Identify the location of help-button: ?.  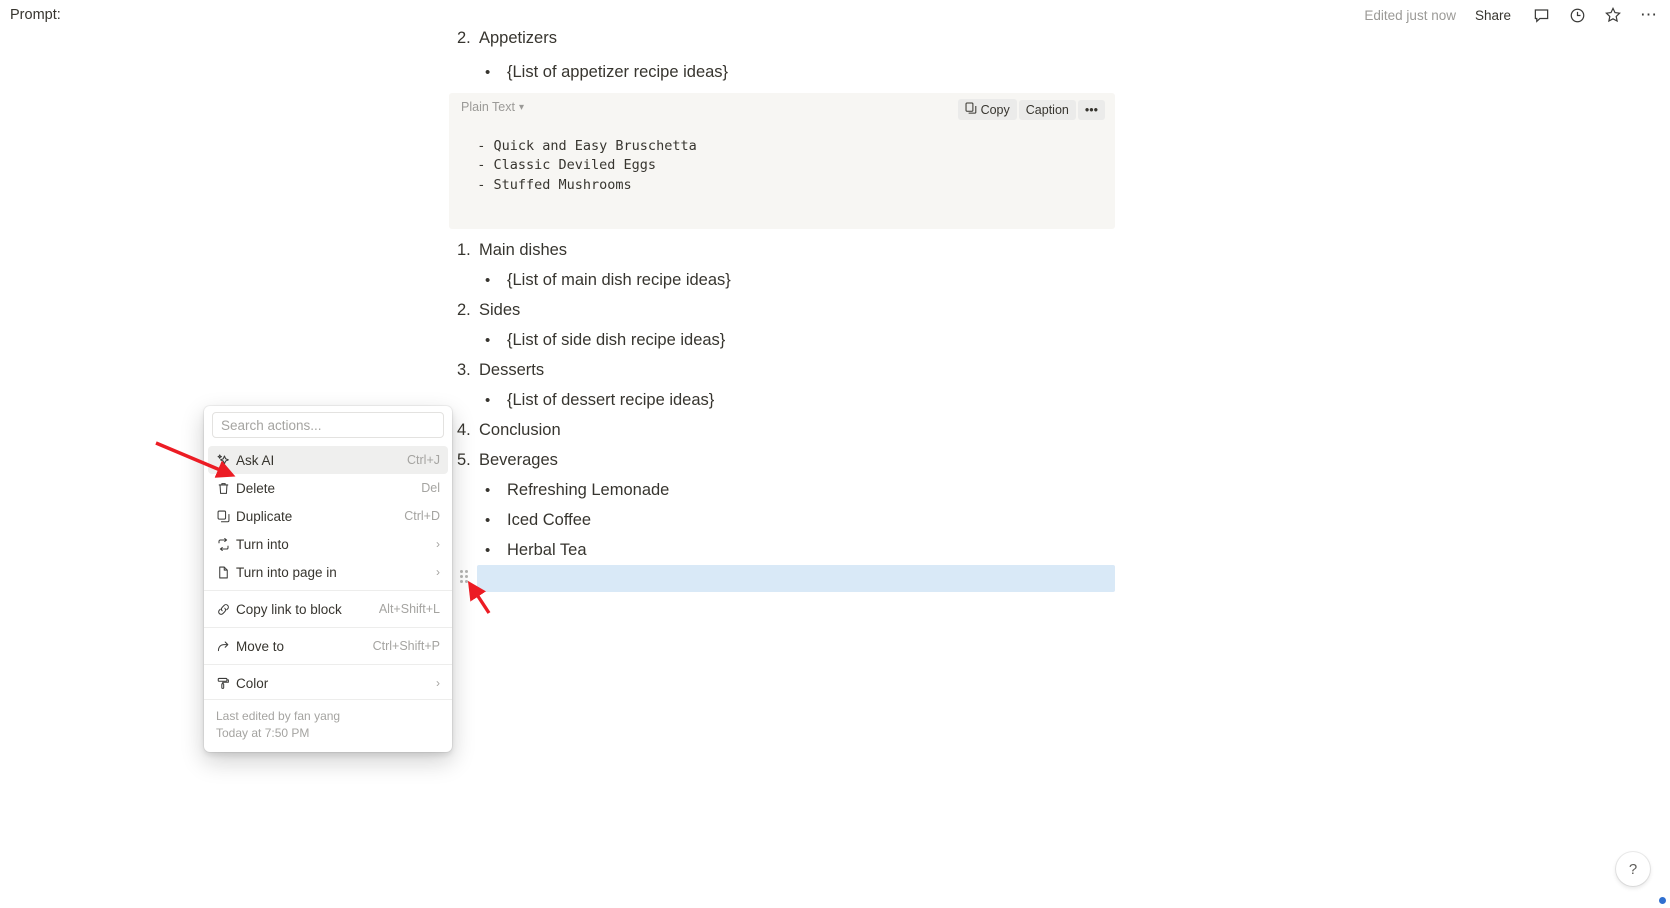
(1633, 869).